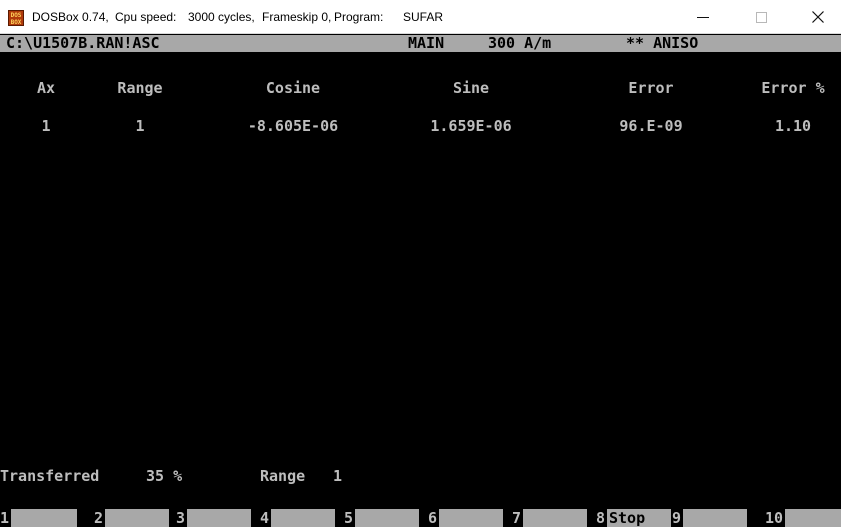  What do you see at coordinates (219, 518) in the screenshot?
I see `f3-label` at bounding box center [219, 518].